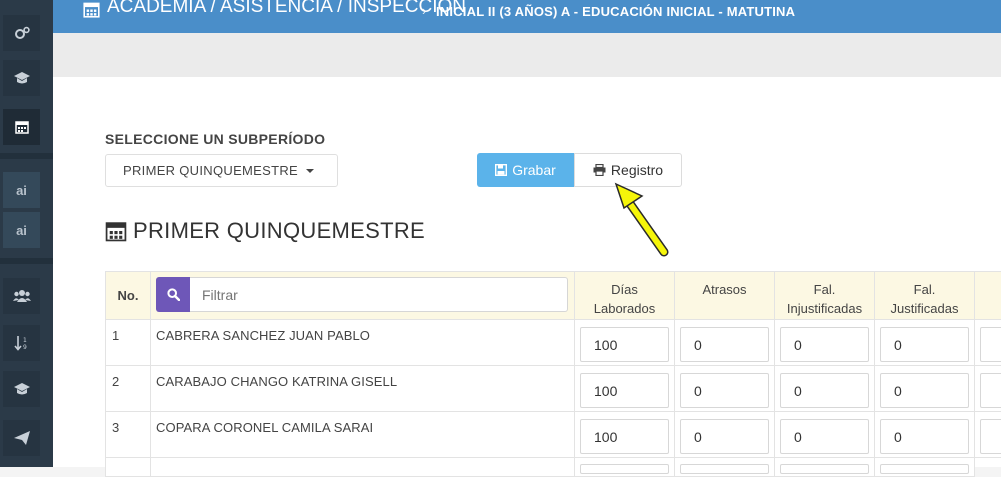 The image size is (1001, 477). Describe the element at coordinates (599, 170) in the screenshot. I see `print-icon` at that location.